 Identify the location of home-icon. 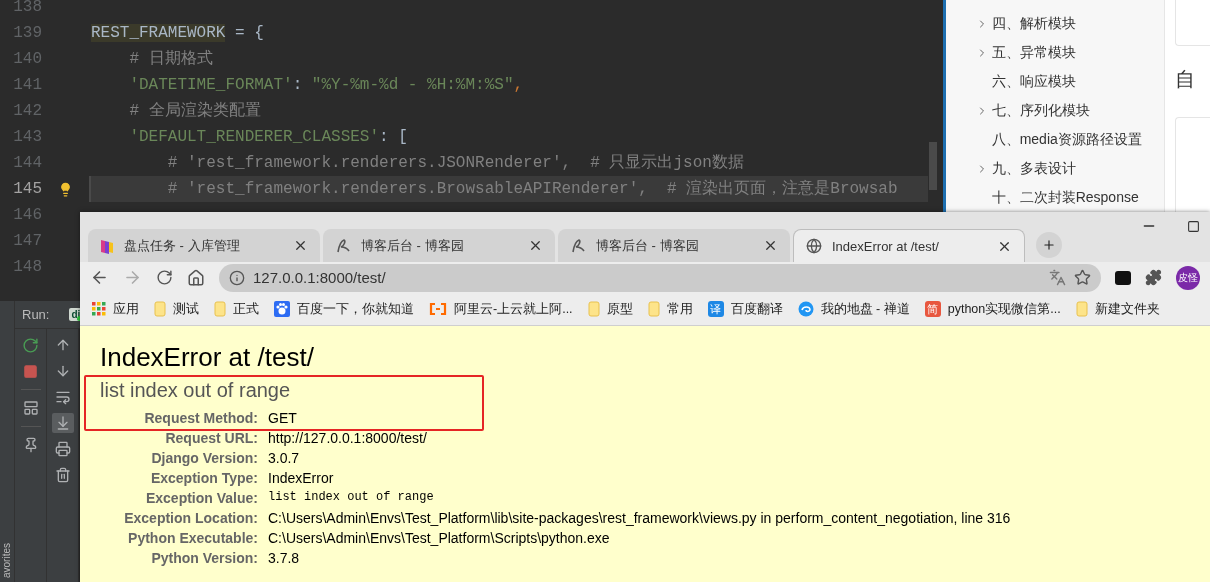
(196, 277).